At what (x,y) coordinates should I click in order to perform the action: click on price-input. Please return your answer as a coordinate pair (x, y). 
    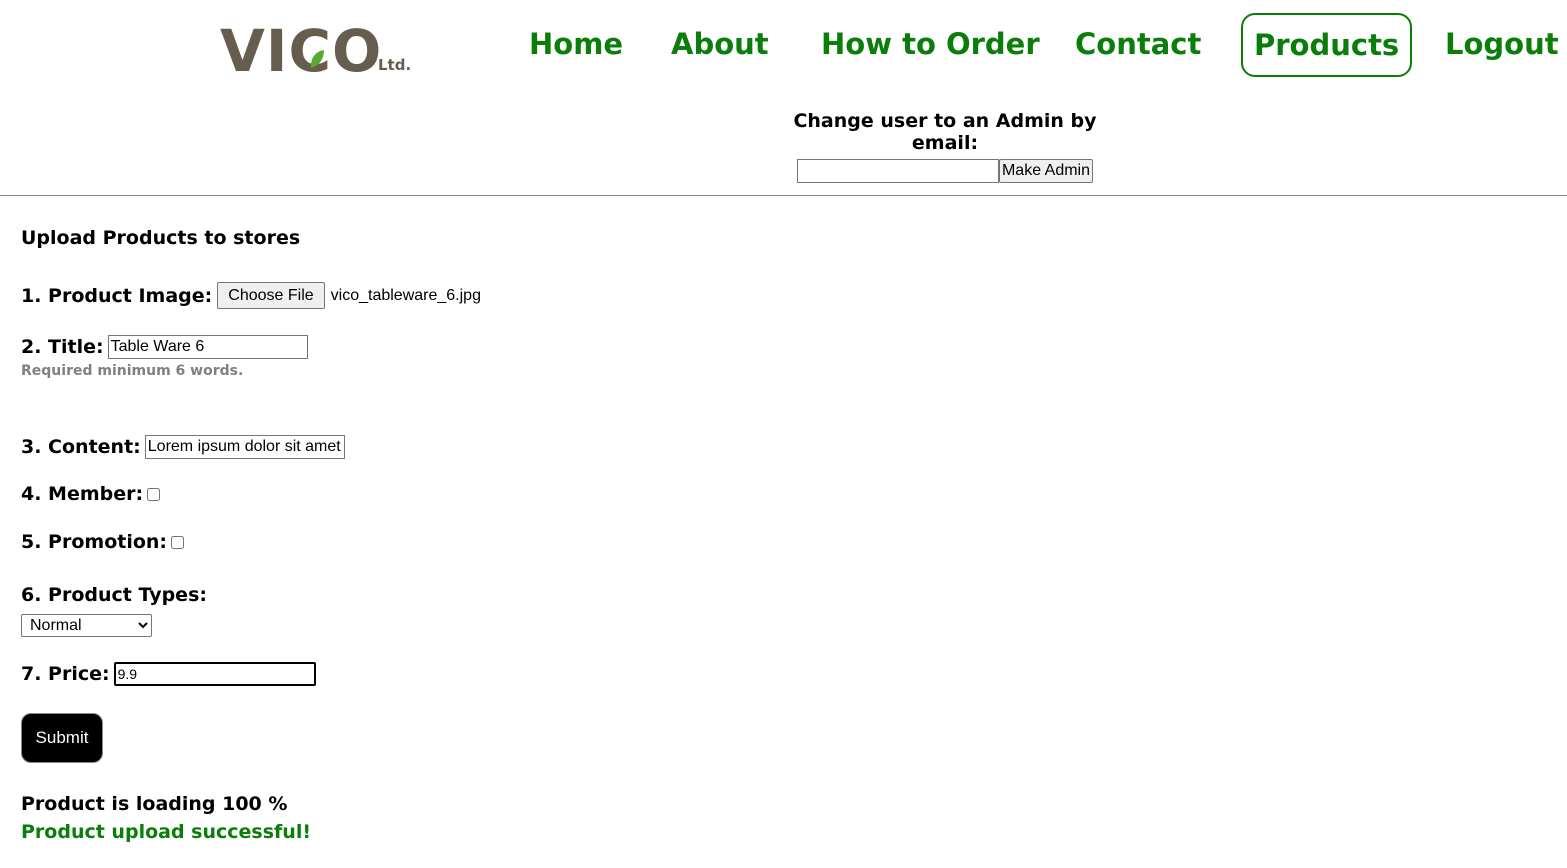
    Looking at the image, I should click on (214, 674).